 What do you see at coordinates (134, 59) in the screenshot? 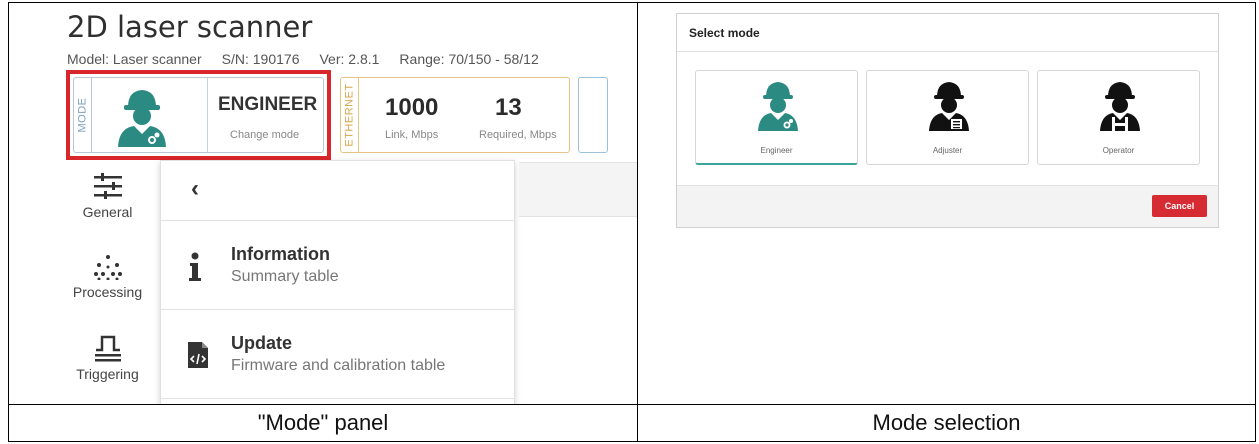
I see `model-text: Model: Laser scanner` at bounding box center [134, 59].